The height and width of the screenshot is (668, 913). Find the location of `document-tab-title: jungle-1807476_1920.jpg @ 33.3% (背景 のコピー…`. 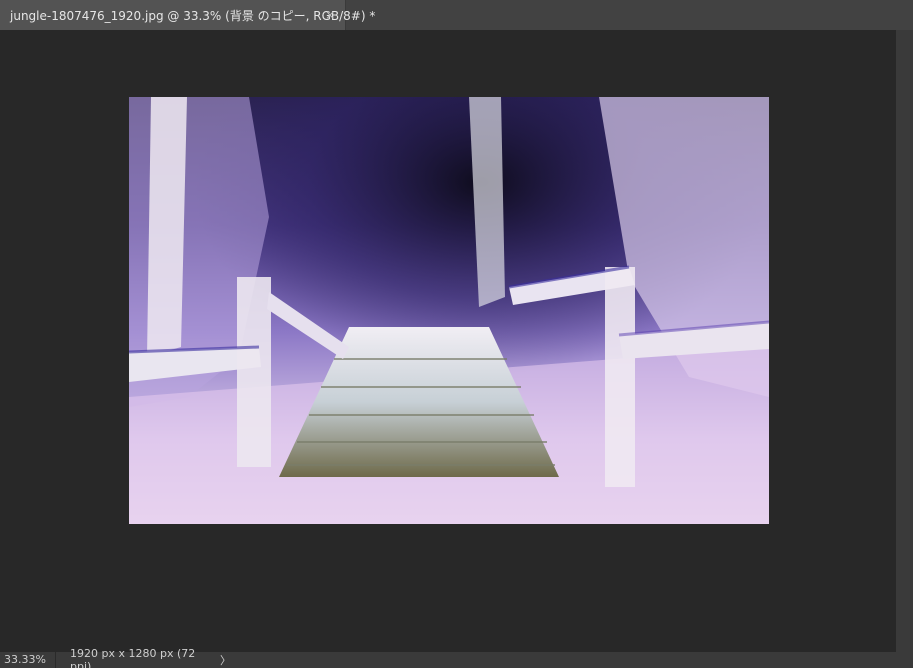

document-tab-title: jungle-1807476_1920.jpg @ 33.3% (背景 のコピー… is located at coordinates (193, 15).